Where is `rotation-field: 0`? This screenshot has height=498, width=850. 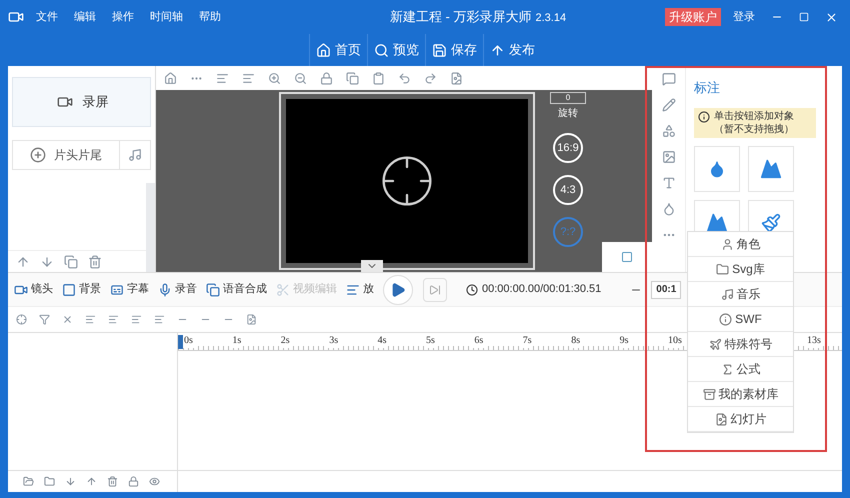 rotation-field: 0 is located at coordinates (568, 98).